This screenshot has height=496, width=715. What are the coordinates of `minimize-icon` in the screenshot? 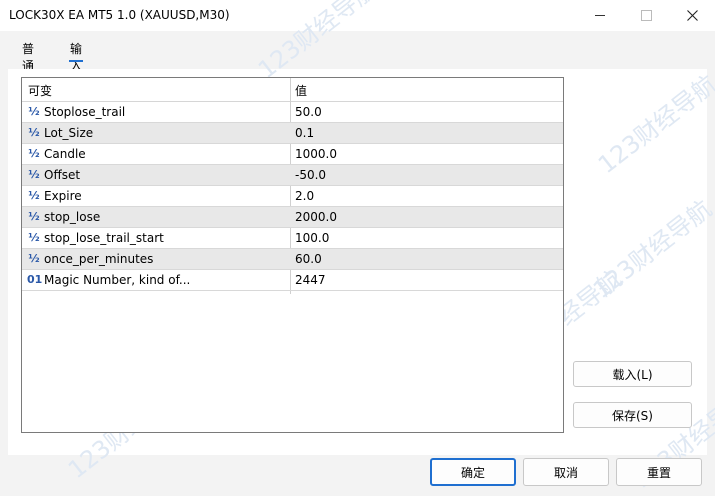 It's located at (600, 15).